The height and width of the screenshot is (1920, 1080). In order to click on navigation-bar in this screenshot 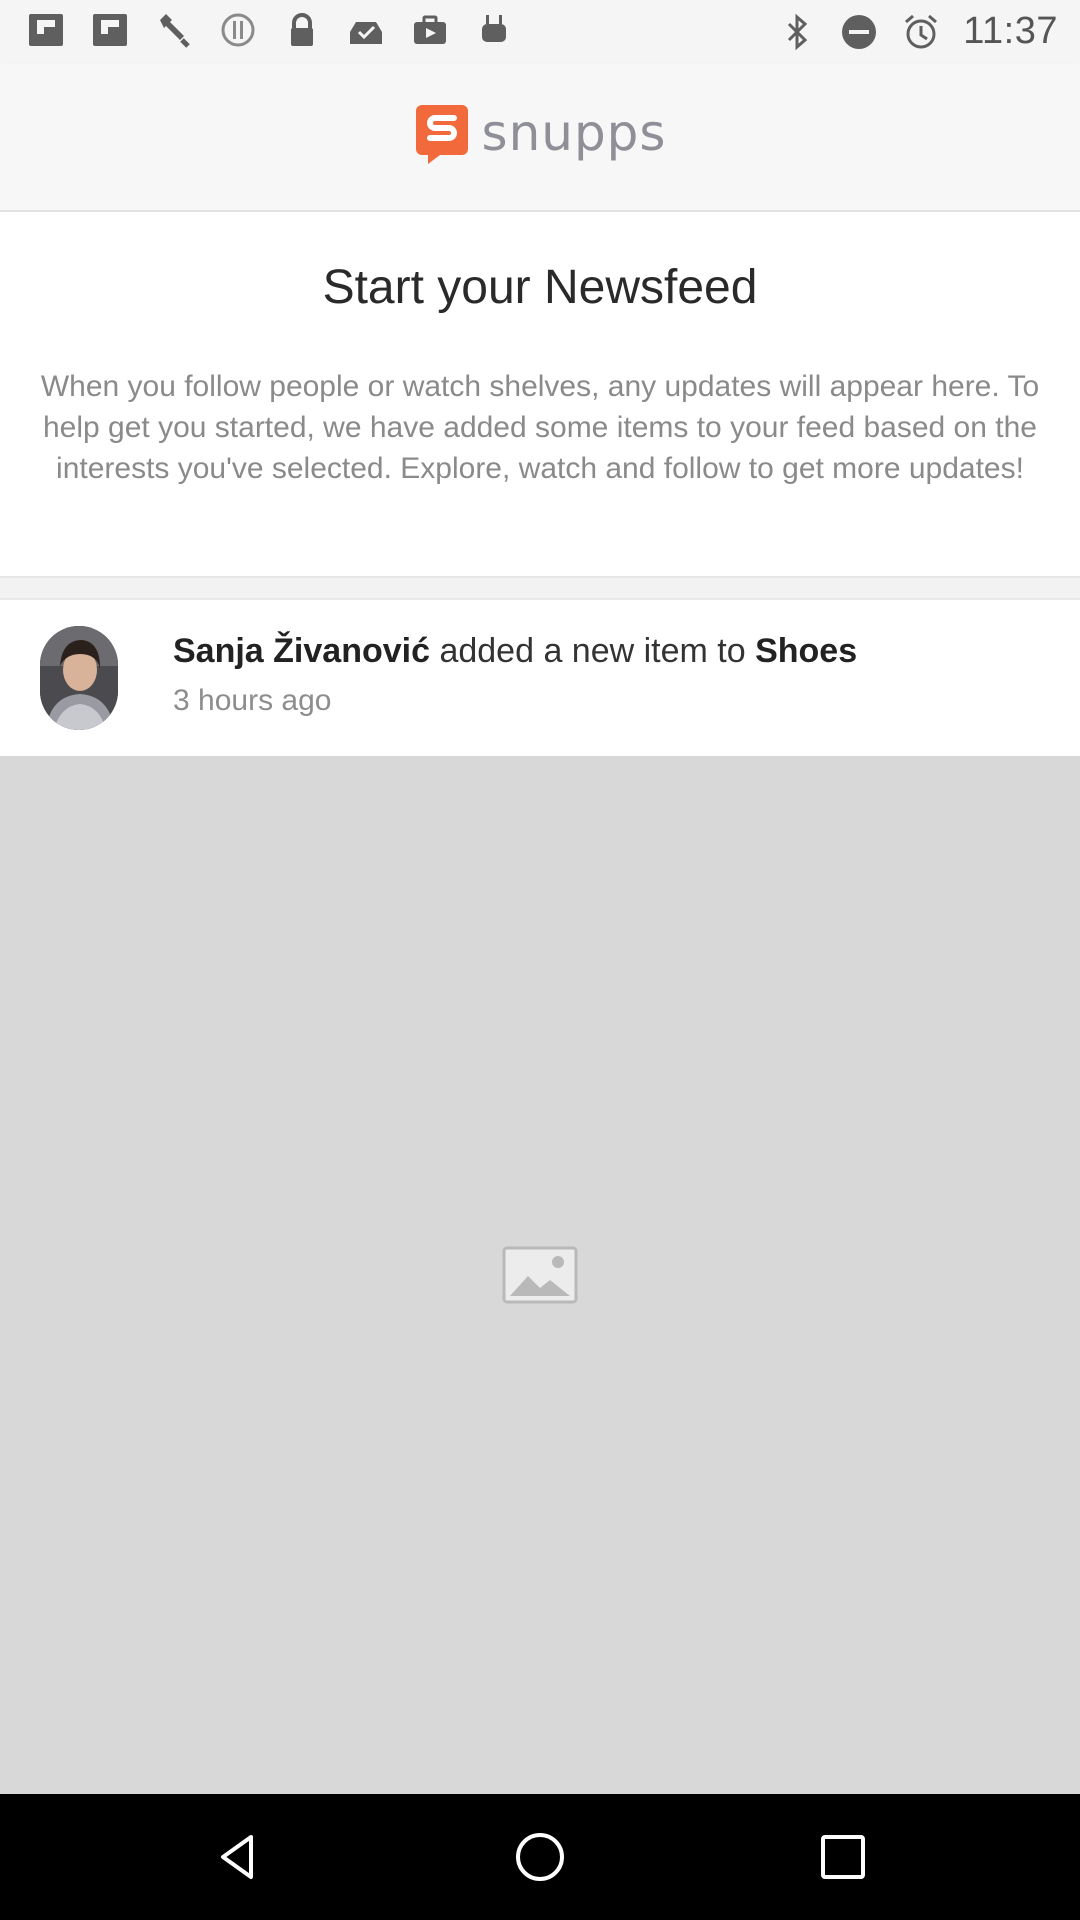, I will do `click(540, 1857)`.